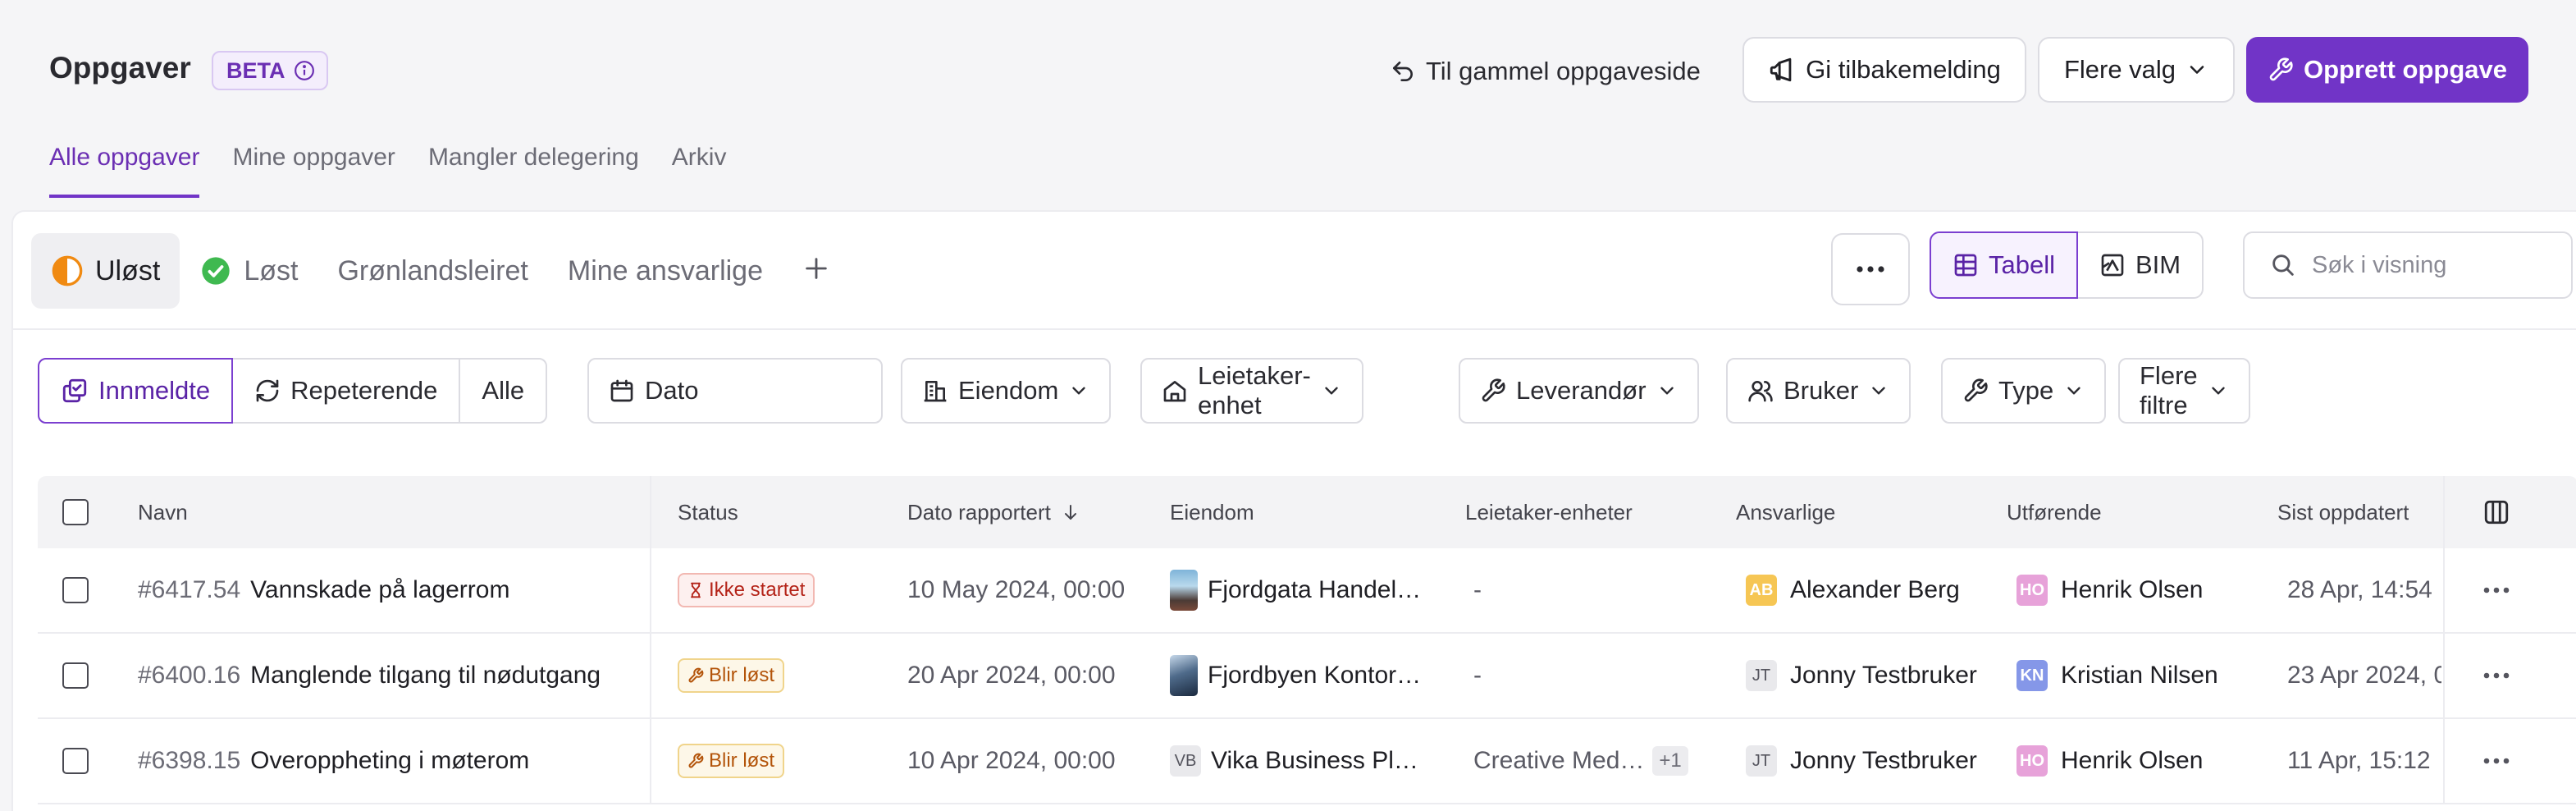 The width and height of the screenshot is (2576, 811). What do you see at coordinates (190, 675) in the screenshot?
I see `task-id: #6400.16` at bounding box center [190, 675].